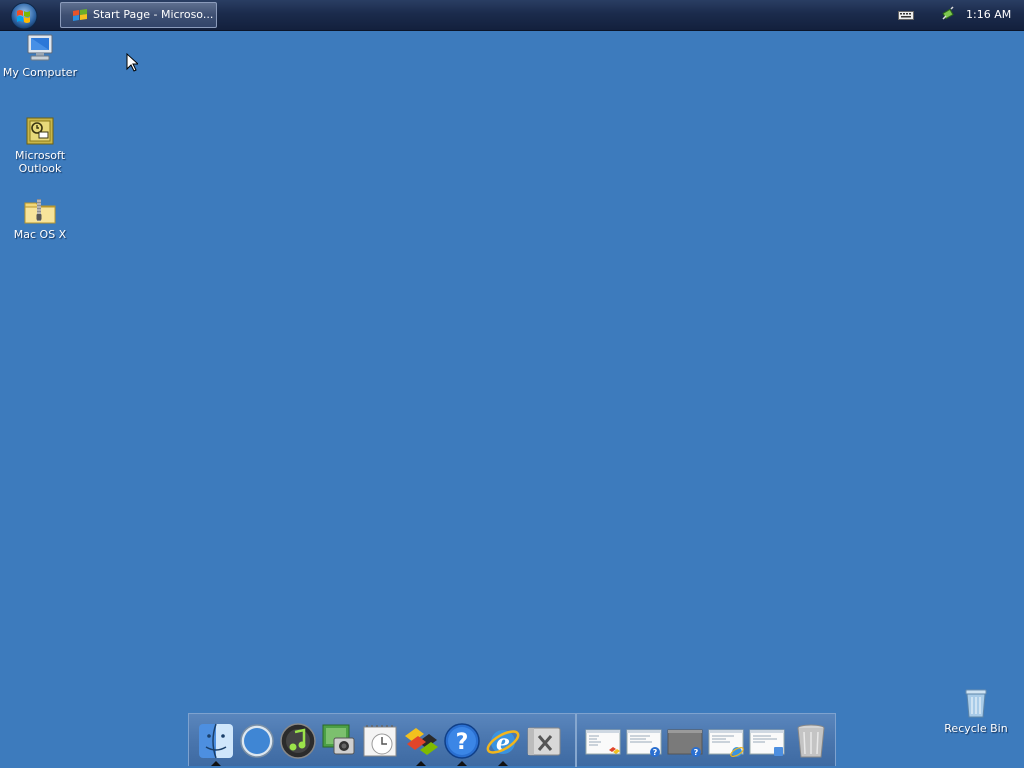 Image resolution: width=1024 pixels, height=768 pixels. What do you see at coordinates (132, 62) in the screenshot?
I see `mouse-cursor-icon` at bounding box center [132, 62].